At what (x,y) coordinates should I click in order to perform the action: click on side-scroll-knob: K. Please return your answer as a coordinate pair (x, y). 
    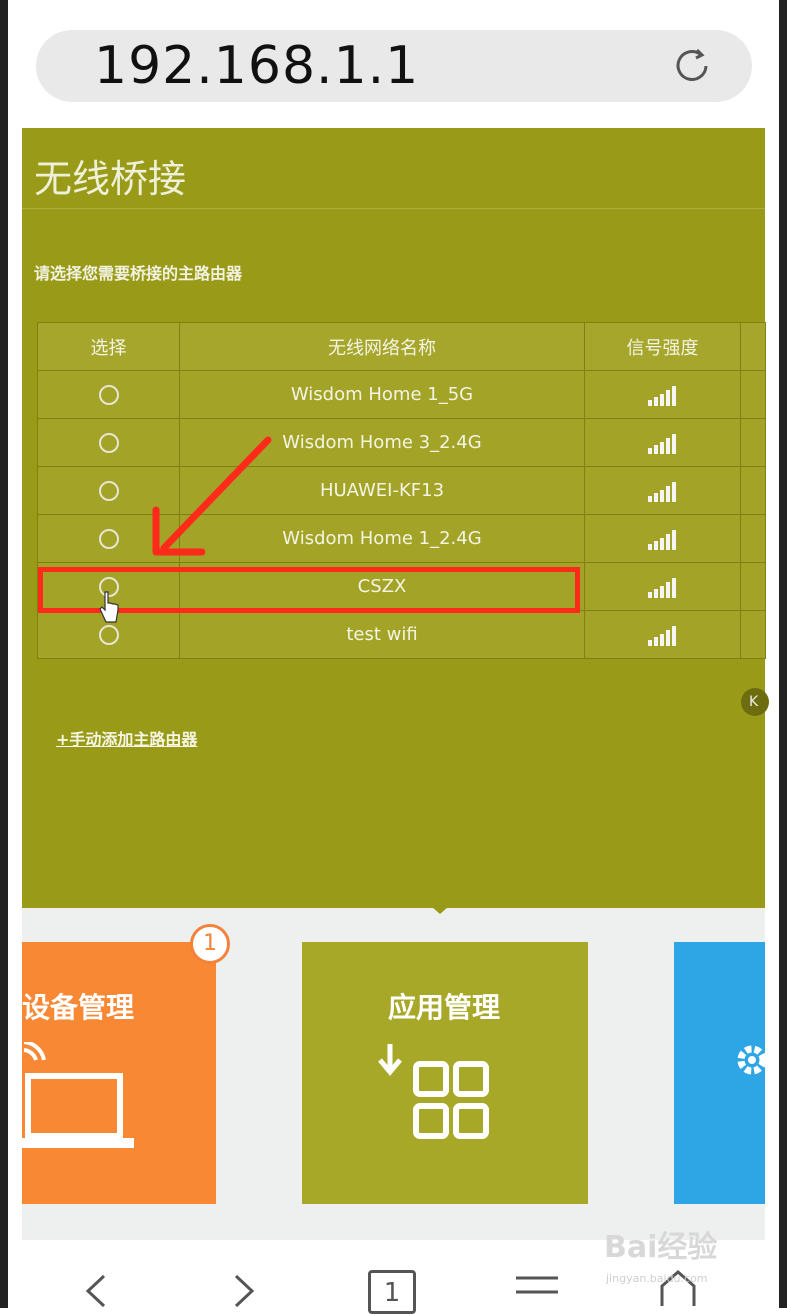
    Looking at the image, I should click on (755, 702).